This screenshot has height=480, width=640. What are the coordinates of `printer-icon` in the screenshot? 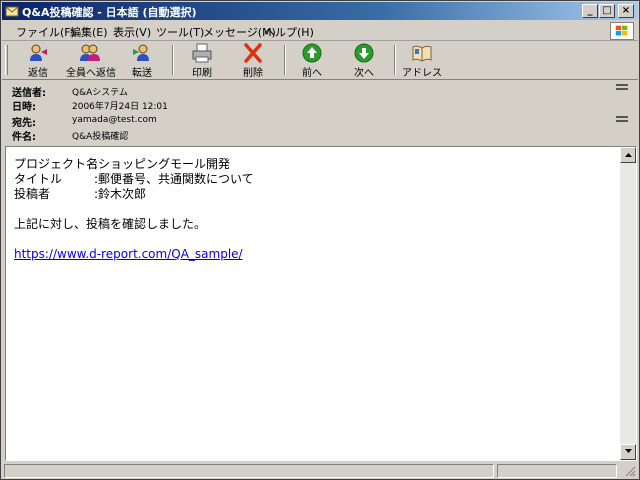 It's located at (202, 53).